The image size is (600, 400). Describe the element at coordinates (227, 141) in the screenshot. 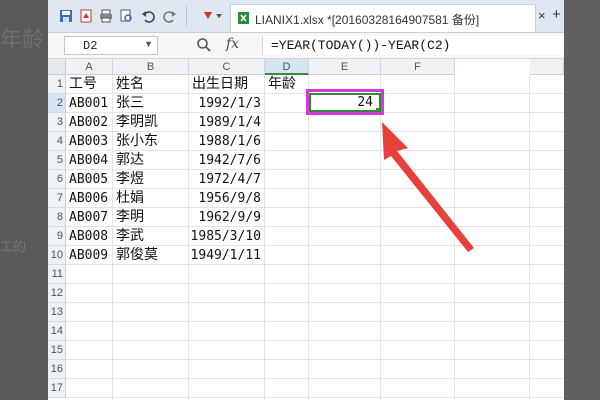

I see `cell-birthdate: 1988/1/6` at that location.